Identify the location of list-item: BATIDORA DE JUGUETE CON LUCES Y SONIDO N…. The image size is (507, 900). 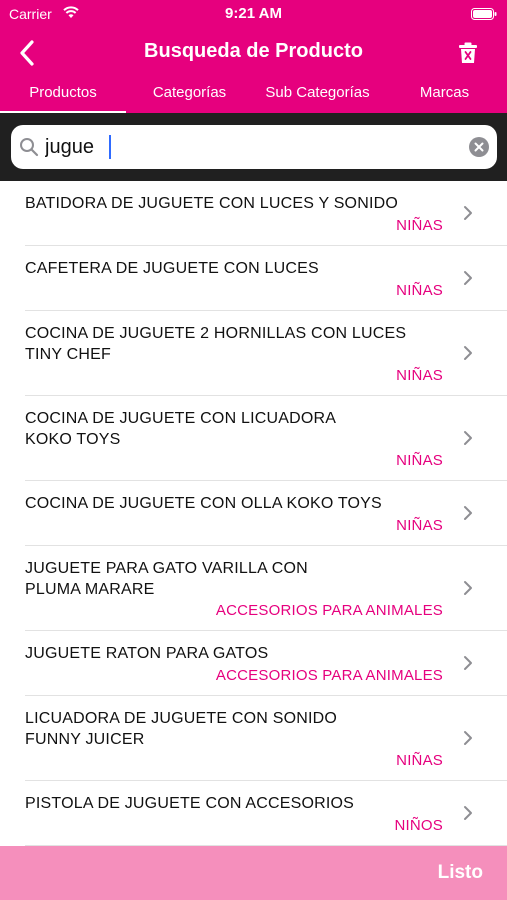
(253, 213).